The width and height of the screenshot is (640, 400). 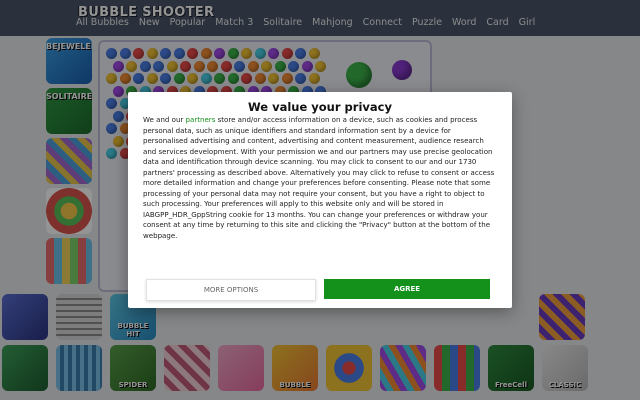 What do you see at coordinates (201, 119) in the screenshot?
I see `partners-link: partners` at bounding box center [201, 119].